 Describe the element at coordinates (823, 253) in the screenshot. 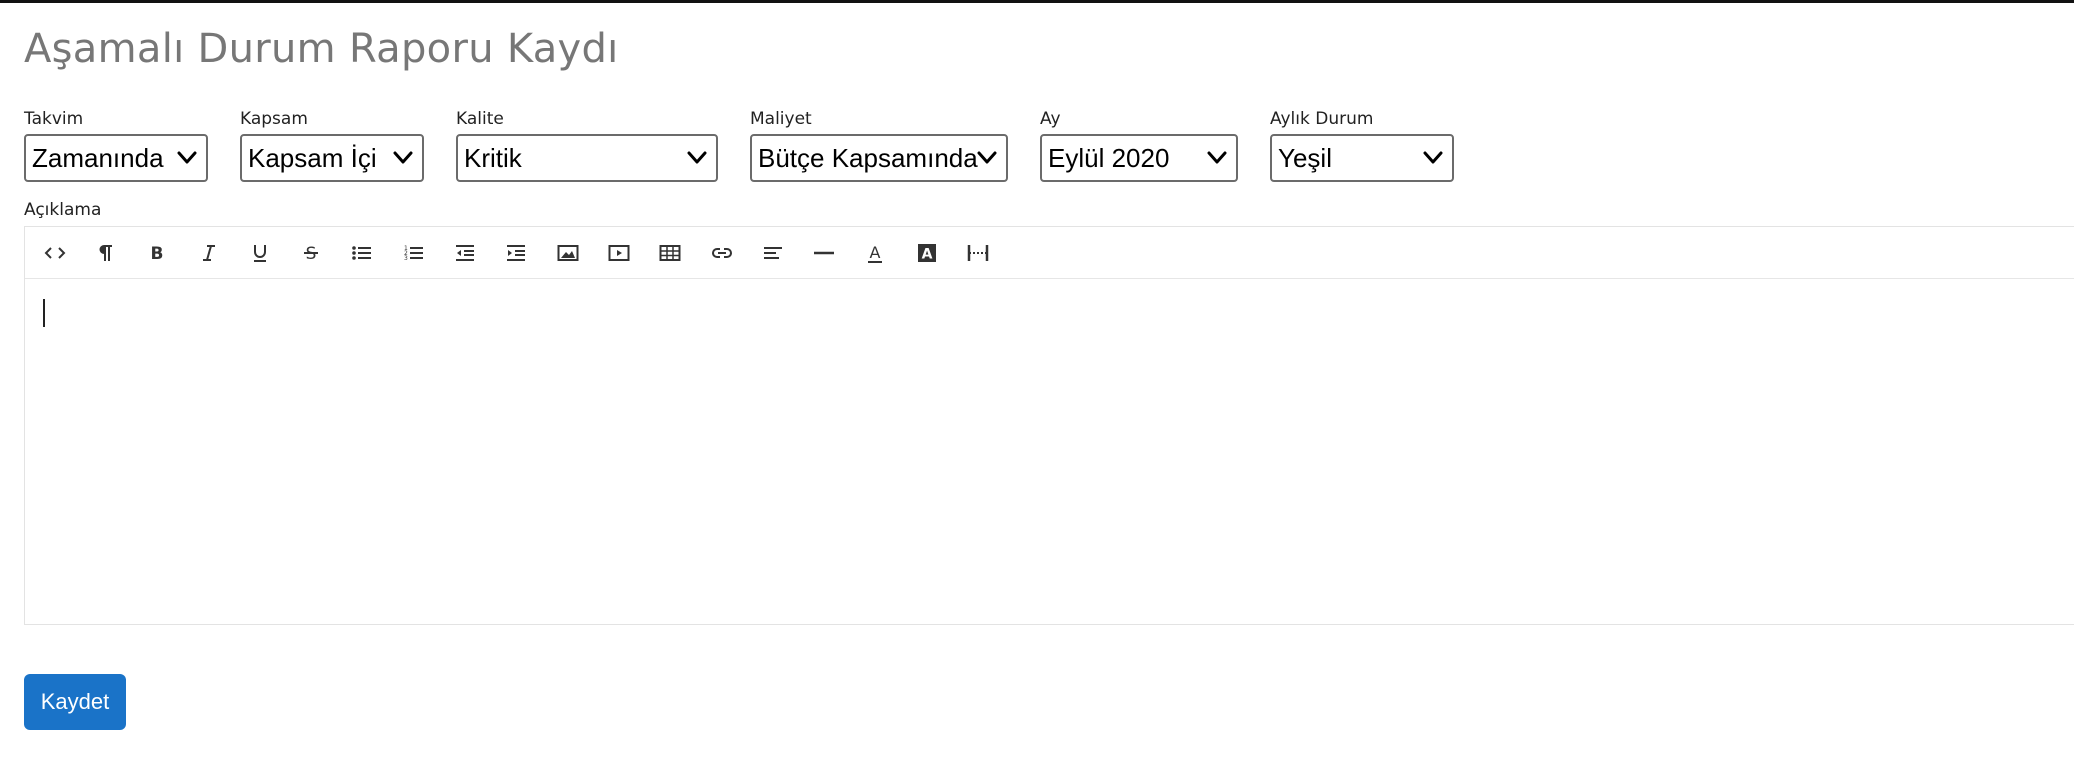

I see `horizontal-rule-icon` at that location.